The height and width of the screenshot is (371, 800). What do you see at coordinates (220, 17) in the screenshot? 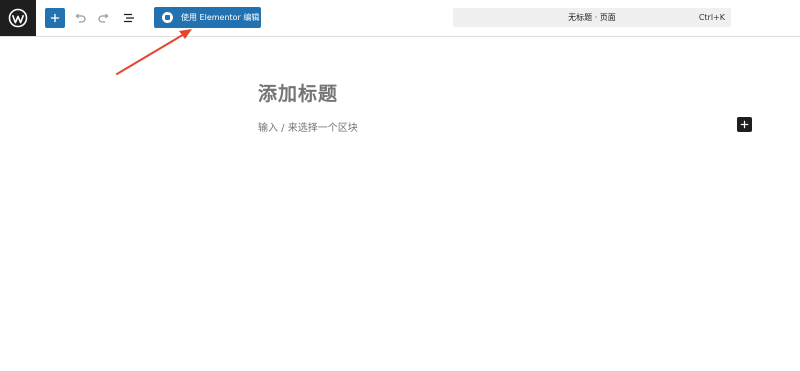
I see `elementor-button-label: 使用 Elementor 编辑` at bounding box center [220, 17].